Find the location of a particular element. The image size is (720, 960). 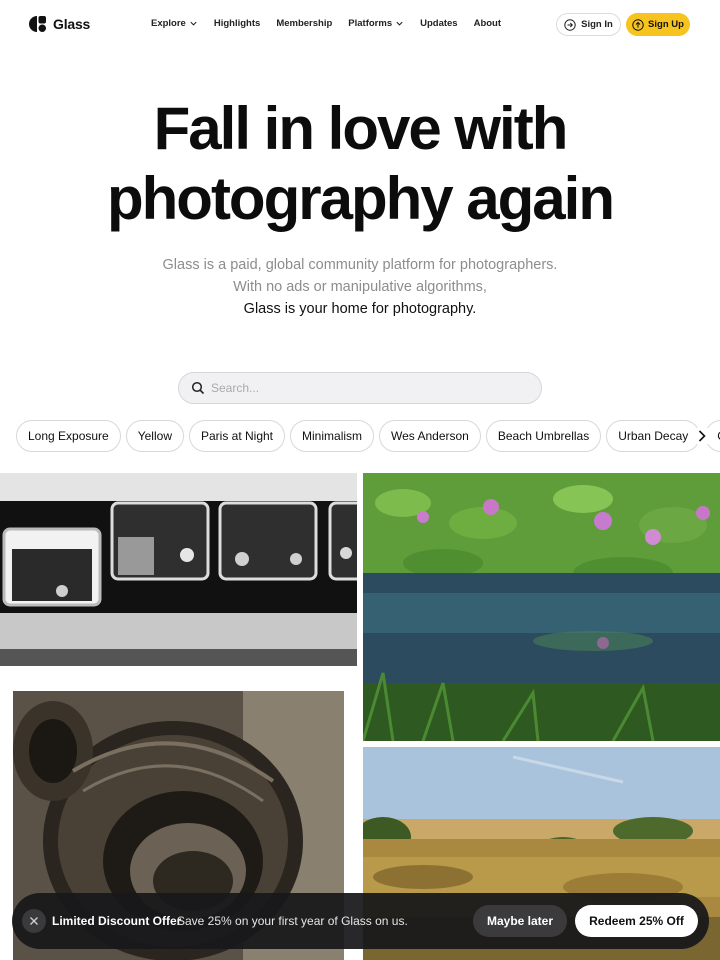

nav-membership: Membership is located at coordinates (304, 23).